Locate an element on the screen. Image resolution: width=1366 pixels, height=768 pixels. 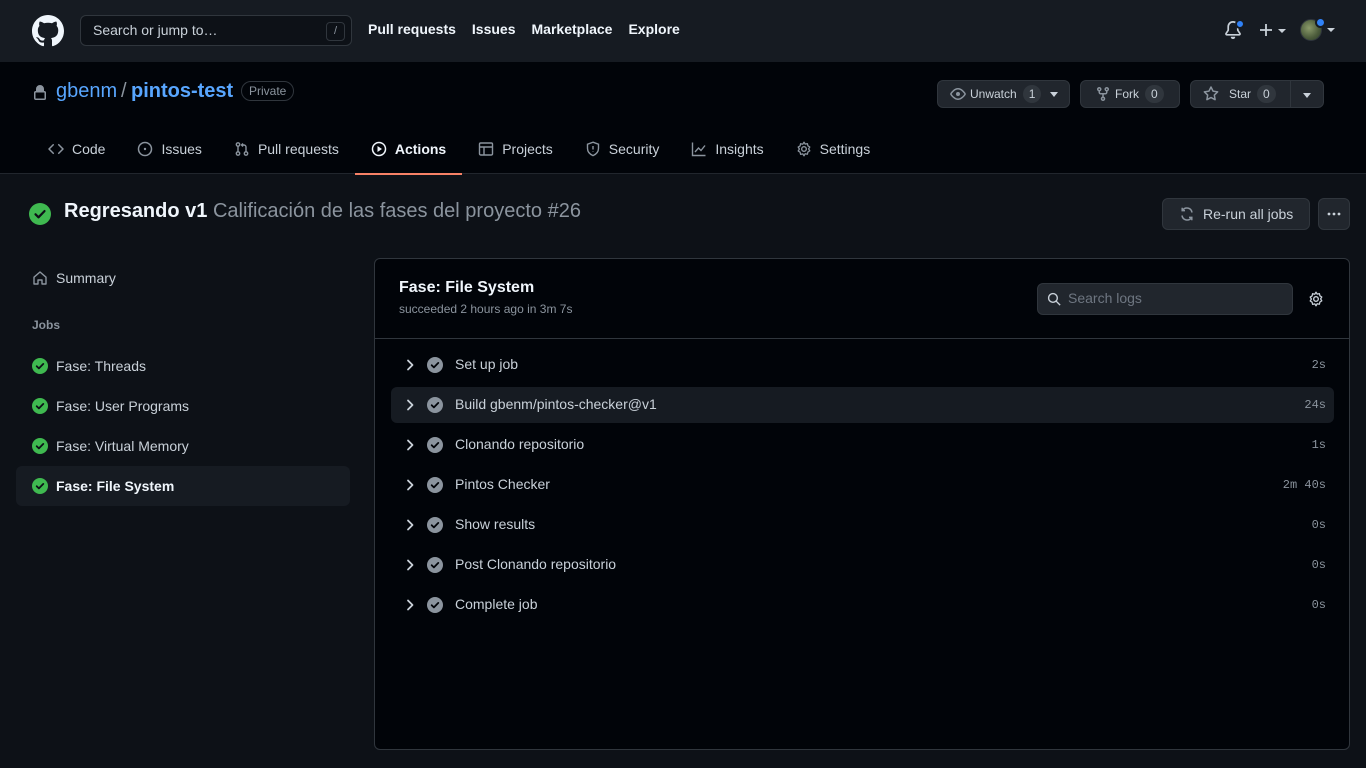
tab-security: Security is located at coordinates (622, 149).